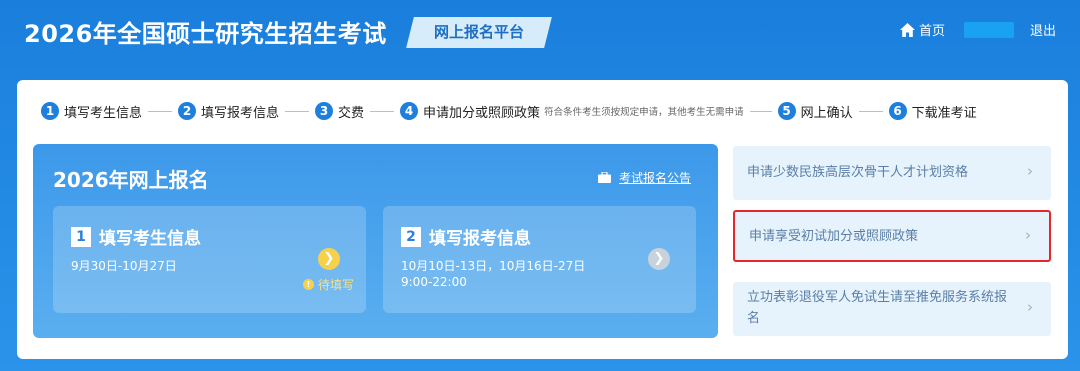 The width and height of the screenshot is (1080, 371). Describe the element at coordinates (786, 111) in the screenshot. I see `step-number: 5` at that location.